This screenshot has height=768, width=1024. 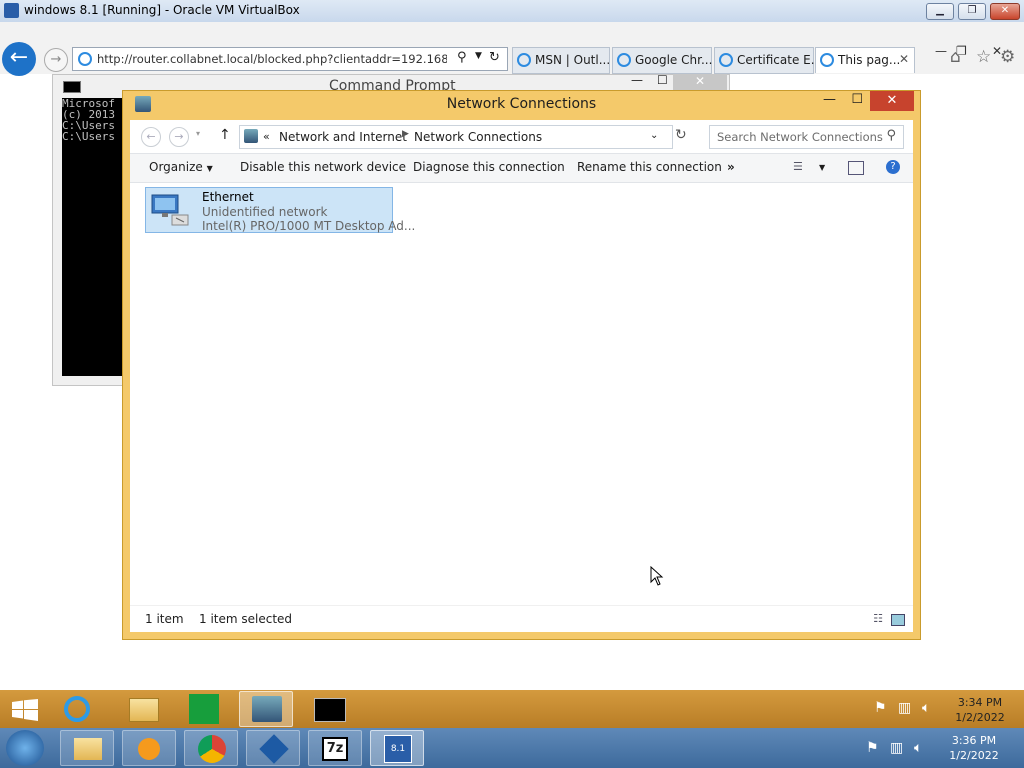 I want to click on store-icon, so click(x=204, y=709).